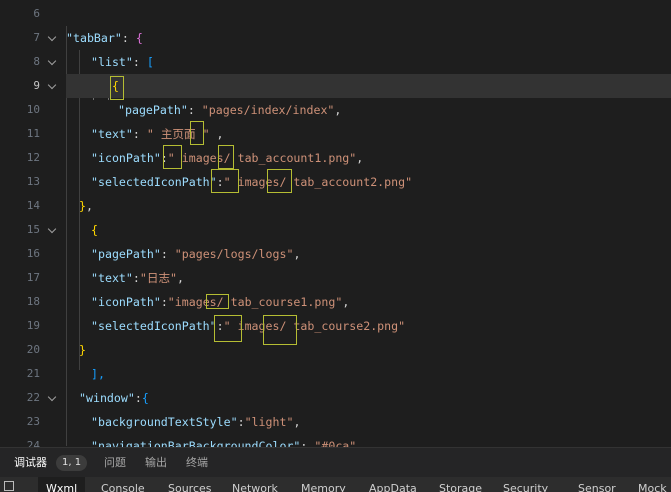 This screenshot has width=671, height=492. I want to click on devtab-security: Security, so click(525, 484).